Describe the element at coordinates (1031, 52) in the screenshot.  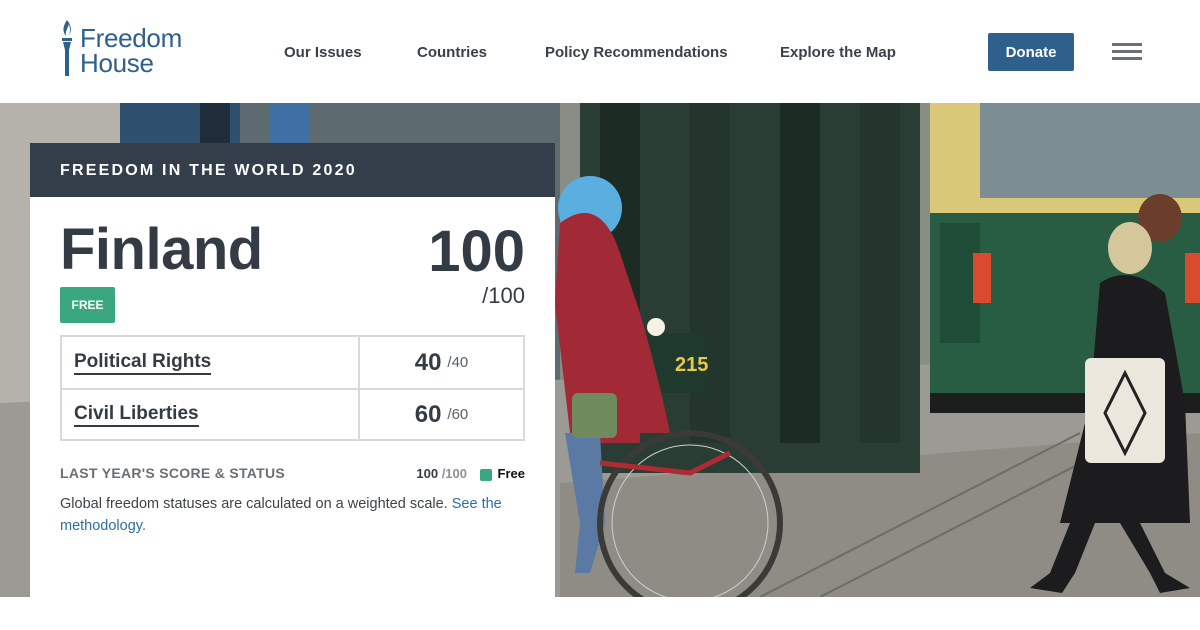
I see `donate-button: Donate` at that location.